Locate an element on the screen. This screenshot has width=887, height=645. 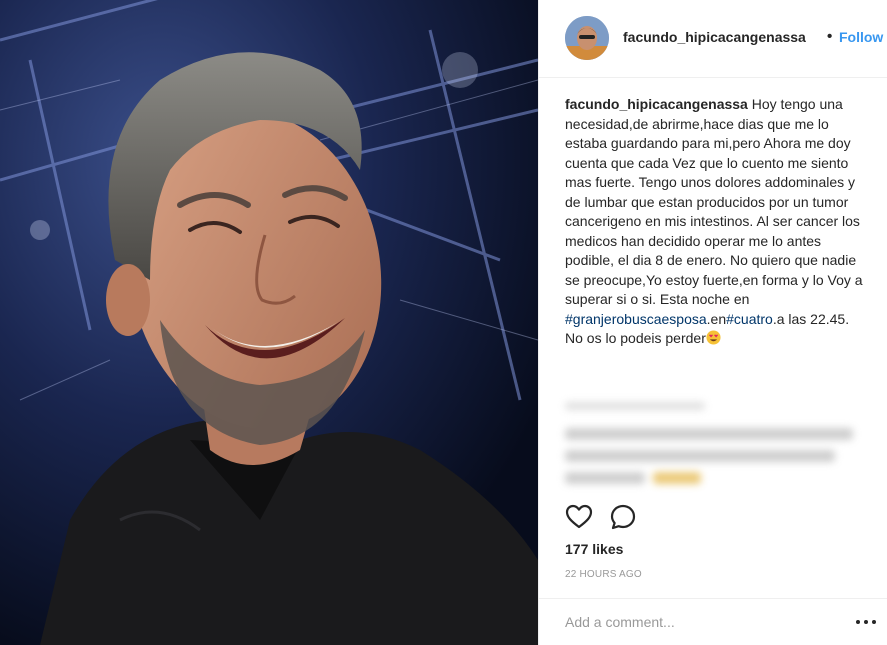
post-header: facundo_hipicacangenassa • Follow is located at coordinates (713, 39).